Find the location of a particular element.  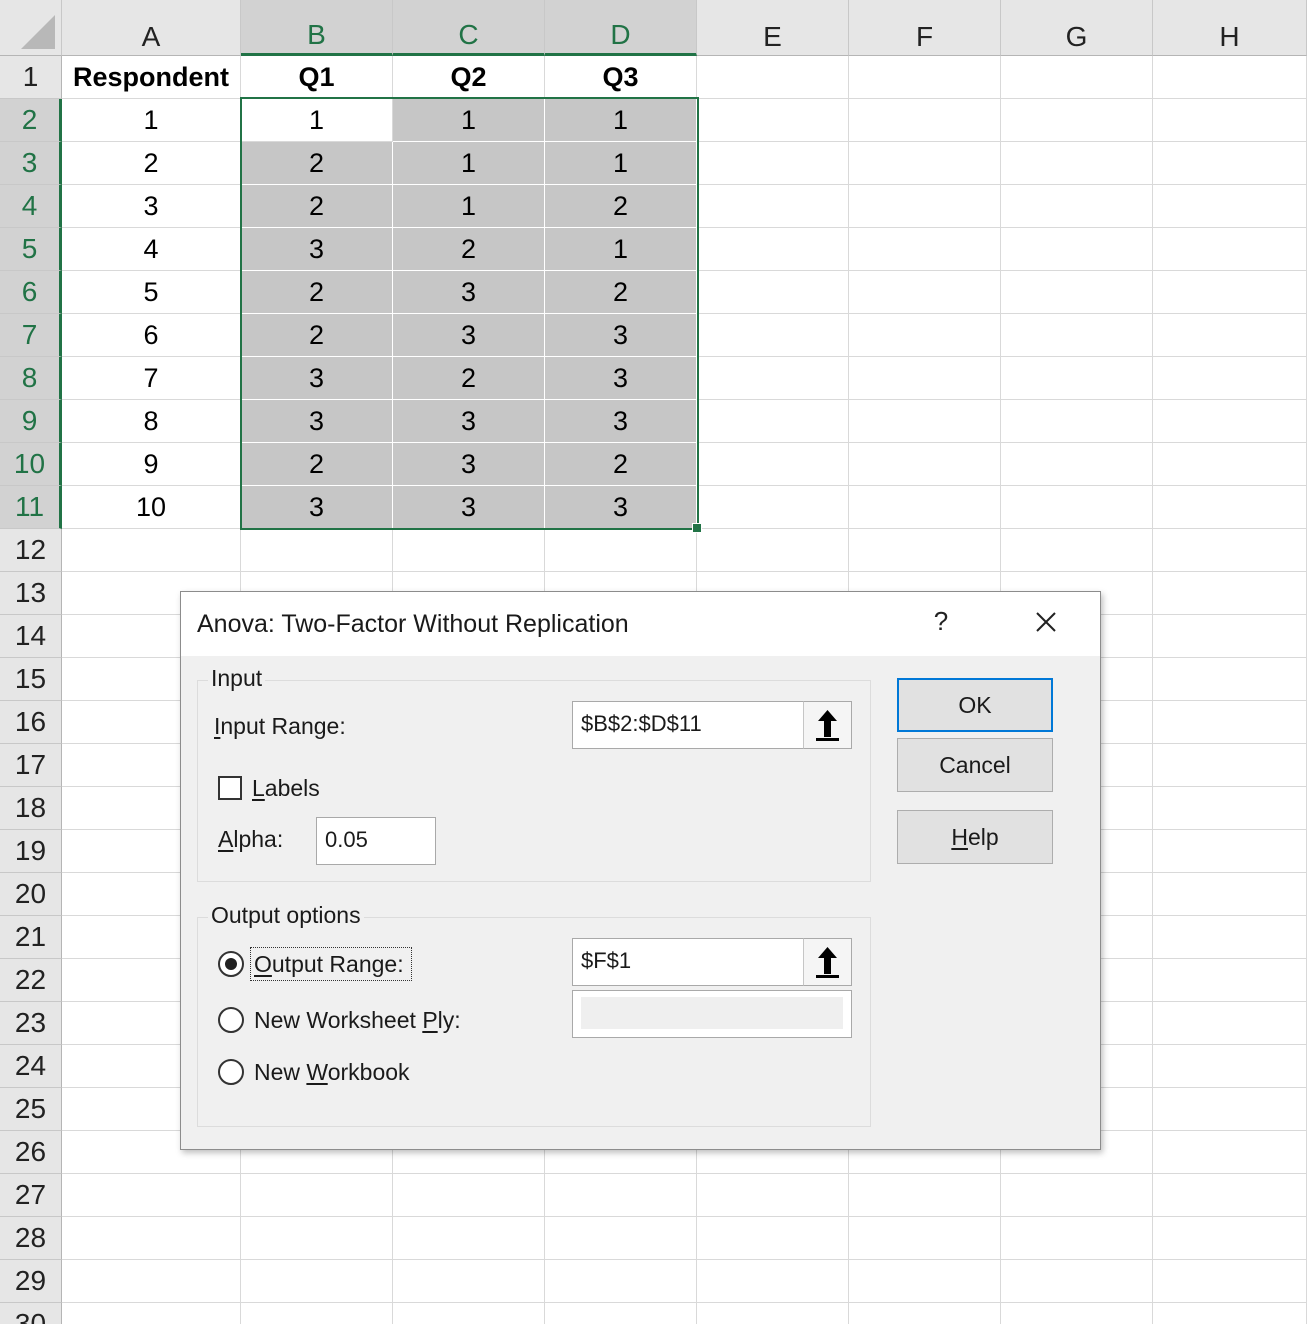

cell-h29 is located at coordinates (1230, 1281).